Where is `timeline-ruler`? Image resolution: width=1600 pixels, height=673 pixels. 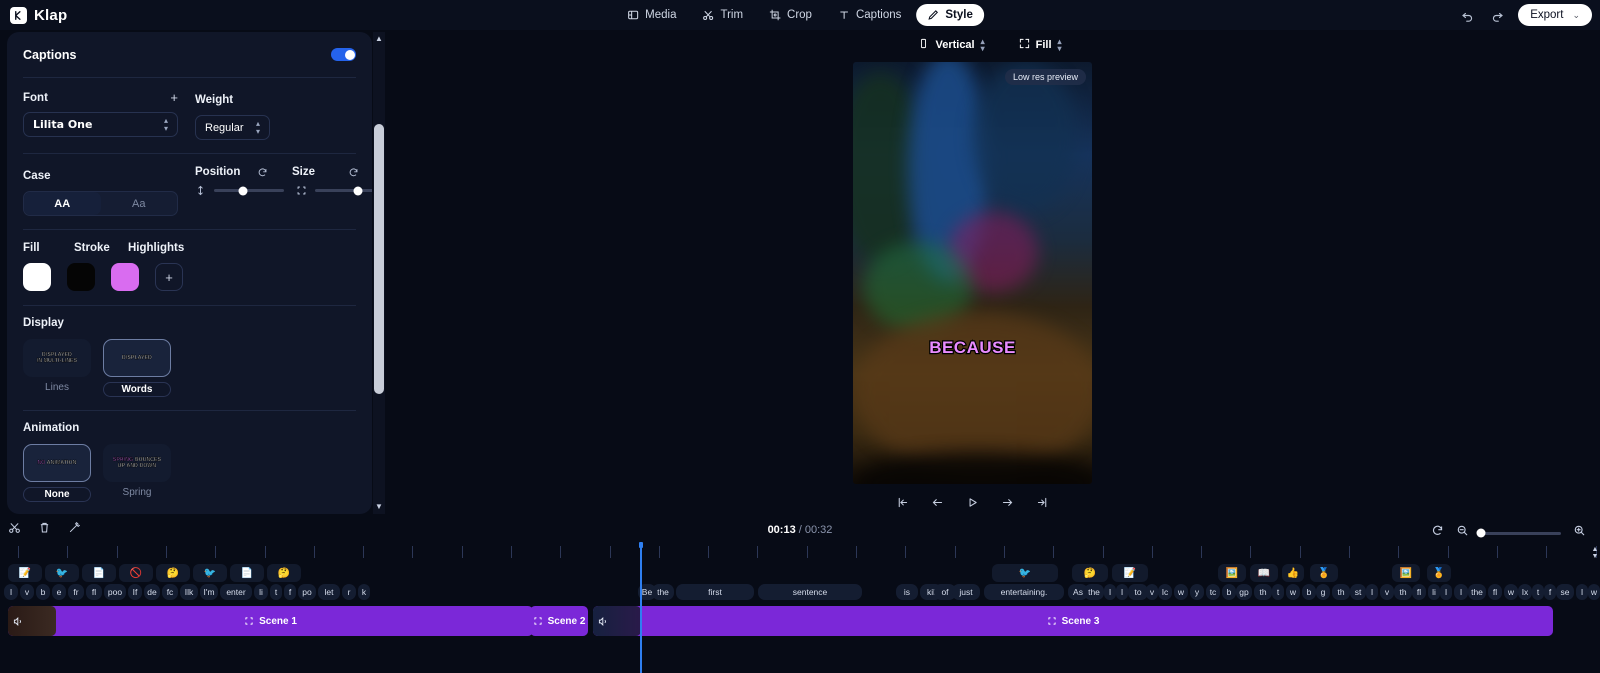 timeline-ruler is located at coordinates (800, 554).